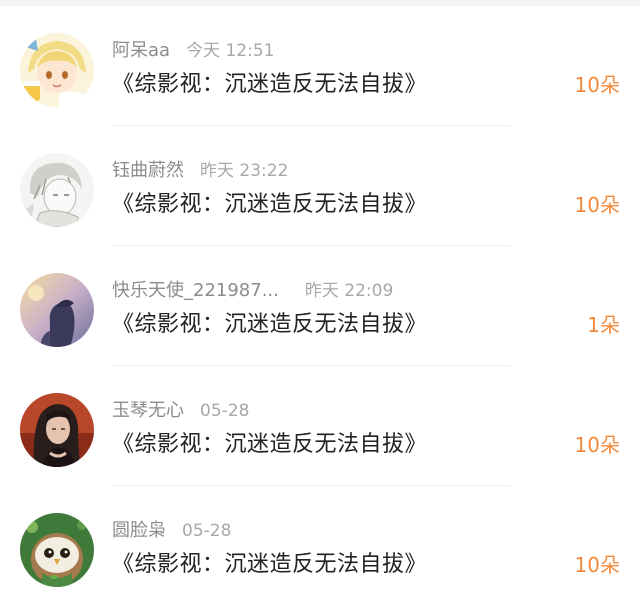 The image size is (640, 610). Describe the element at coordinates (148, 410) in the screenshot. I see `user-name-text: 玉琴无心` at that location.